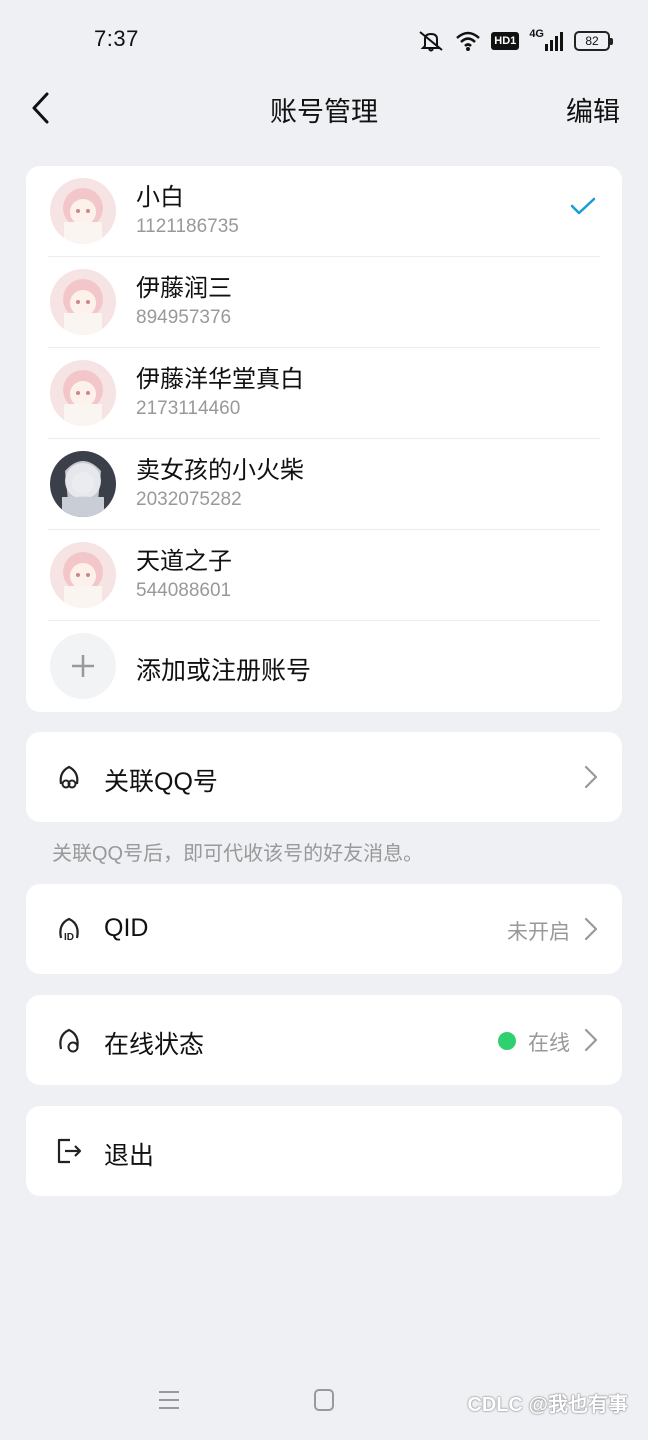 Image resolution: width=648 pixels, height=1440 pixels. I want to click on account-name: 卖女孩的小火柴, so click(220, 470).